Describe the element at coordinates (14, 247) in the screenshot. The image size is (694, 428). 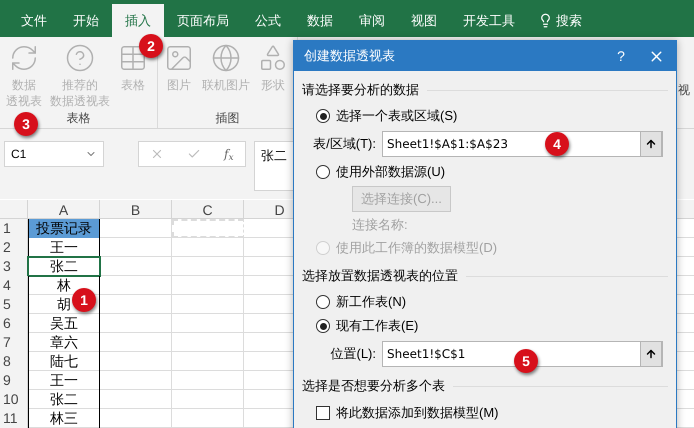
I see `row-header: 2` at that location.